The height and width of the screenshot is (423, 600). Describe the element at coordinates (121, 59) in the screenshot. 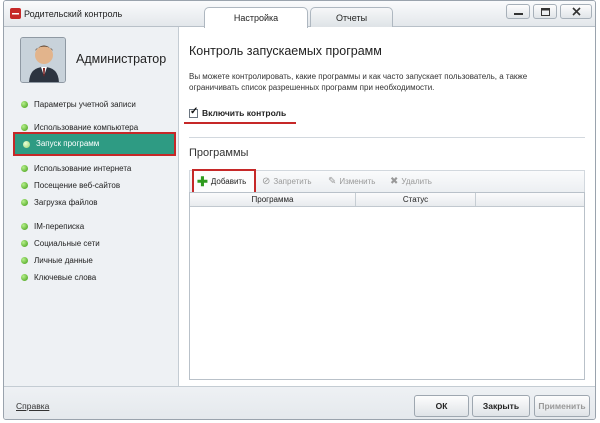

I see `user-name: Администратор` at that location.